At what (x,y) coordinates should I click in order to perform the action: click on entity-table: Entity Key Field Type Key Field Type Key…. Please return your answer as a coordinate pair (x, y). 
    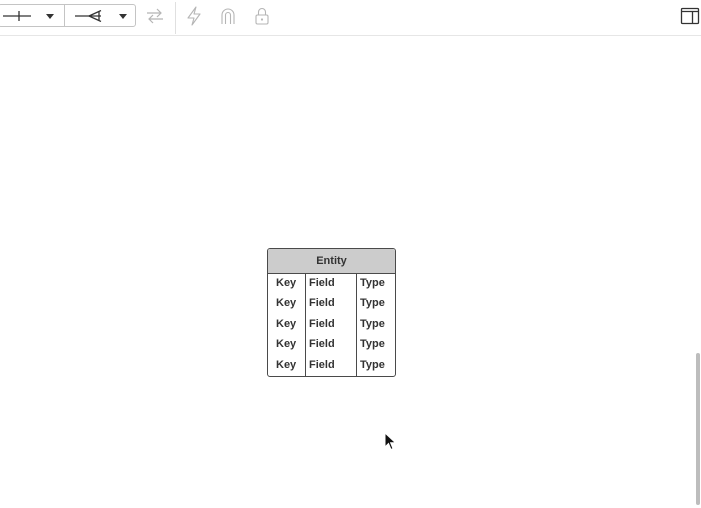
    Looking at the image, I should click on (331, 312).